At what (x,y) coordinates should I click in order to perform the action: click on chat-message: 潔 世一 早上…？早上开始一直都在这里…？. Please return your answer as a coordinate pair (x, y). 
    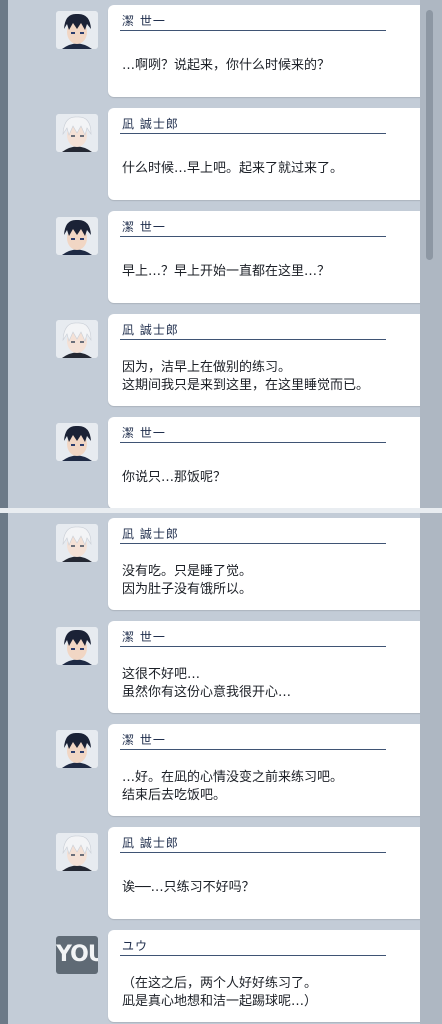
    Looking at the image, I should click on (238, 257).